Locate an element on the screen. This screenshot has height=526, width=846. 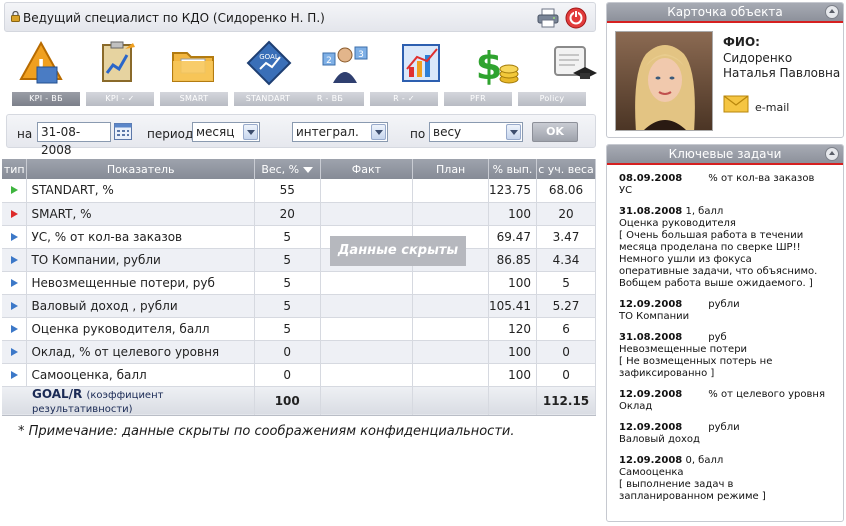
r-chart-icon is located at coordinates (421, 63).